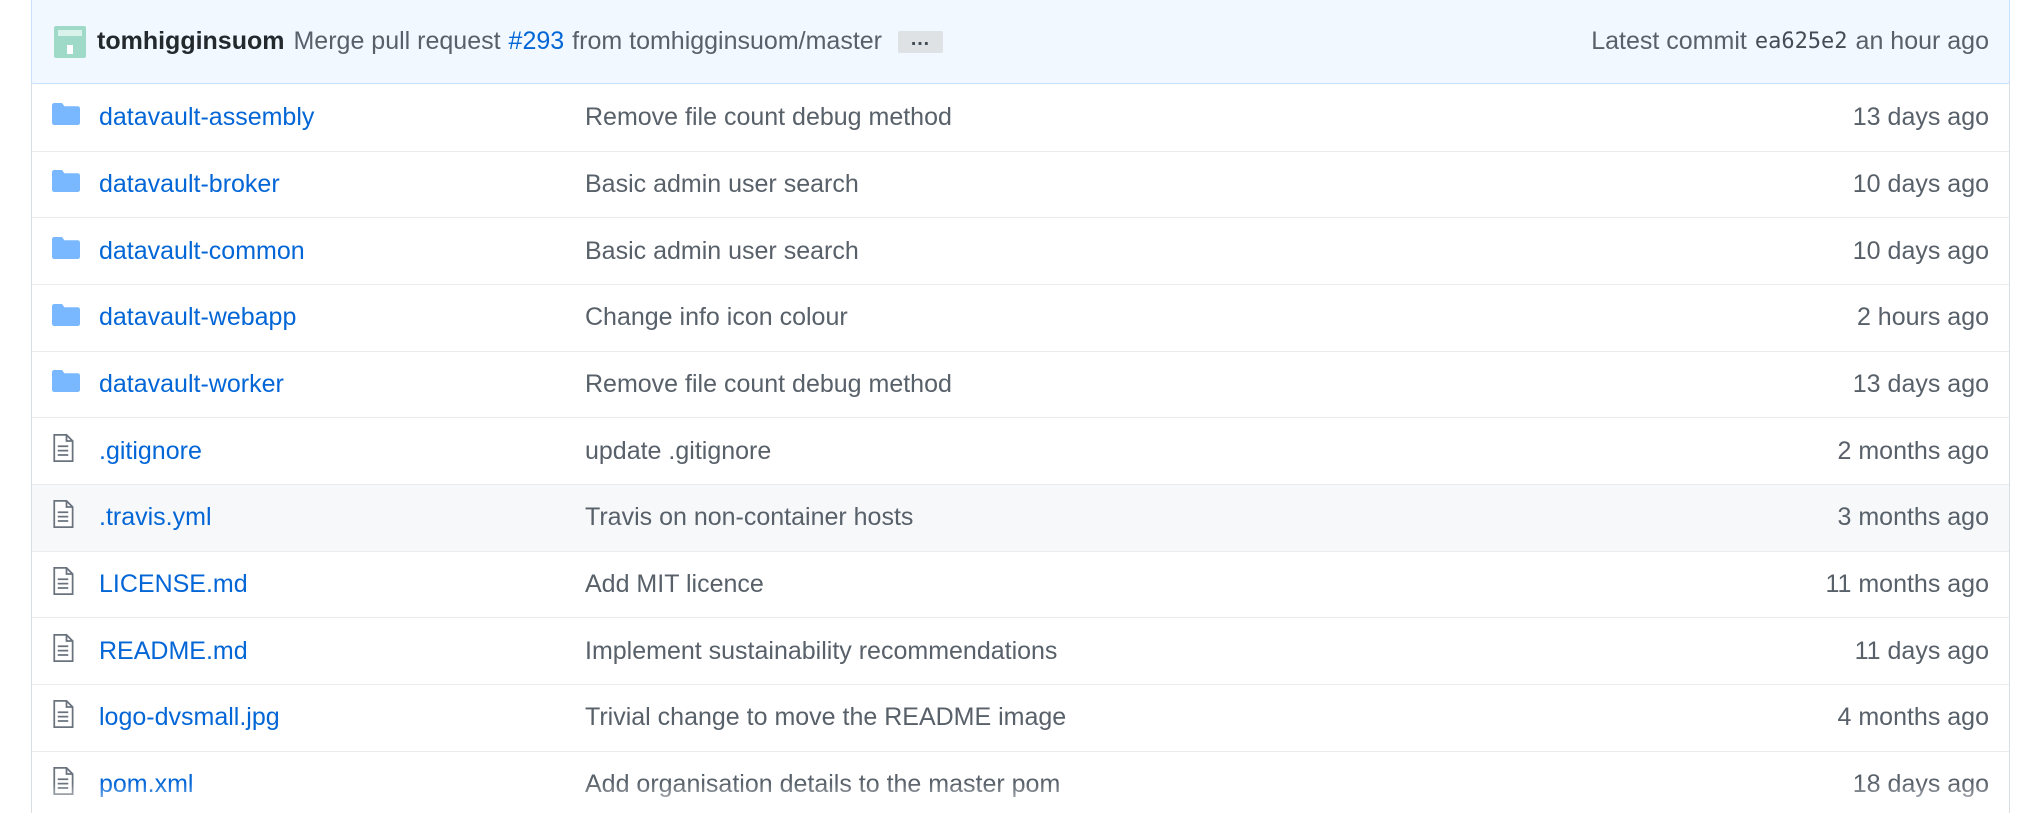 Image resolution: width=2028 pixels, height=818 pixels. I want to click on file-commit-age: 18 days ago, so click(1920, 784).